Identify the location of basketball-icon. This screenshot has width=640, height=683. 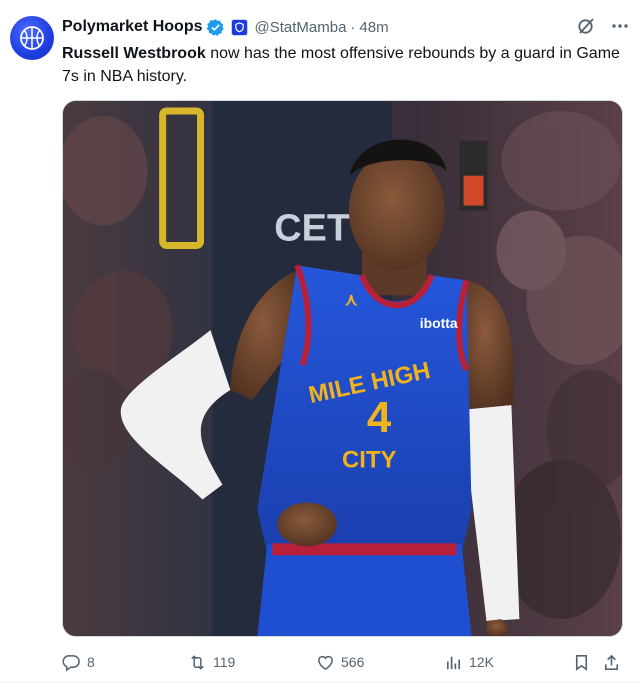
(32, 38).